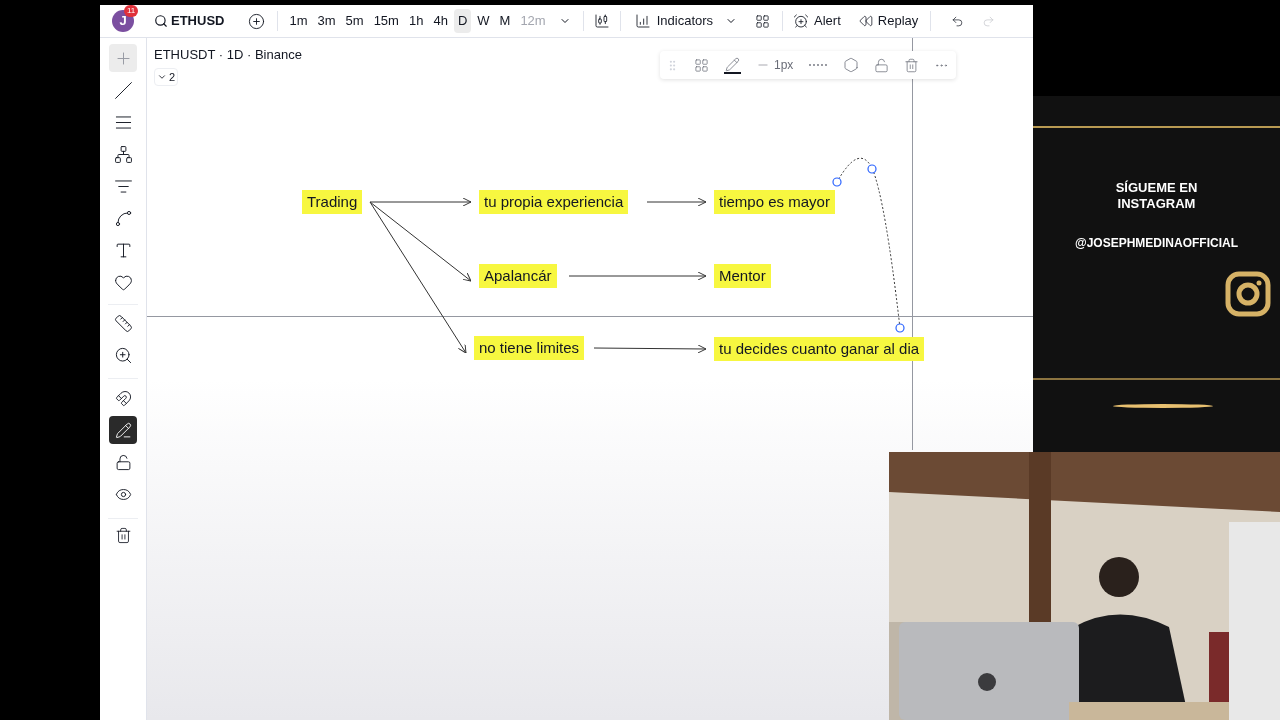 The height and width of the screenshot is (720, 1280). Describe the element at coordinates (166, 76) in the screenshot. I see `collapse-button: 2` at that location.